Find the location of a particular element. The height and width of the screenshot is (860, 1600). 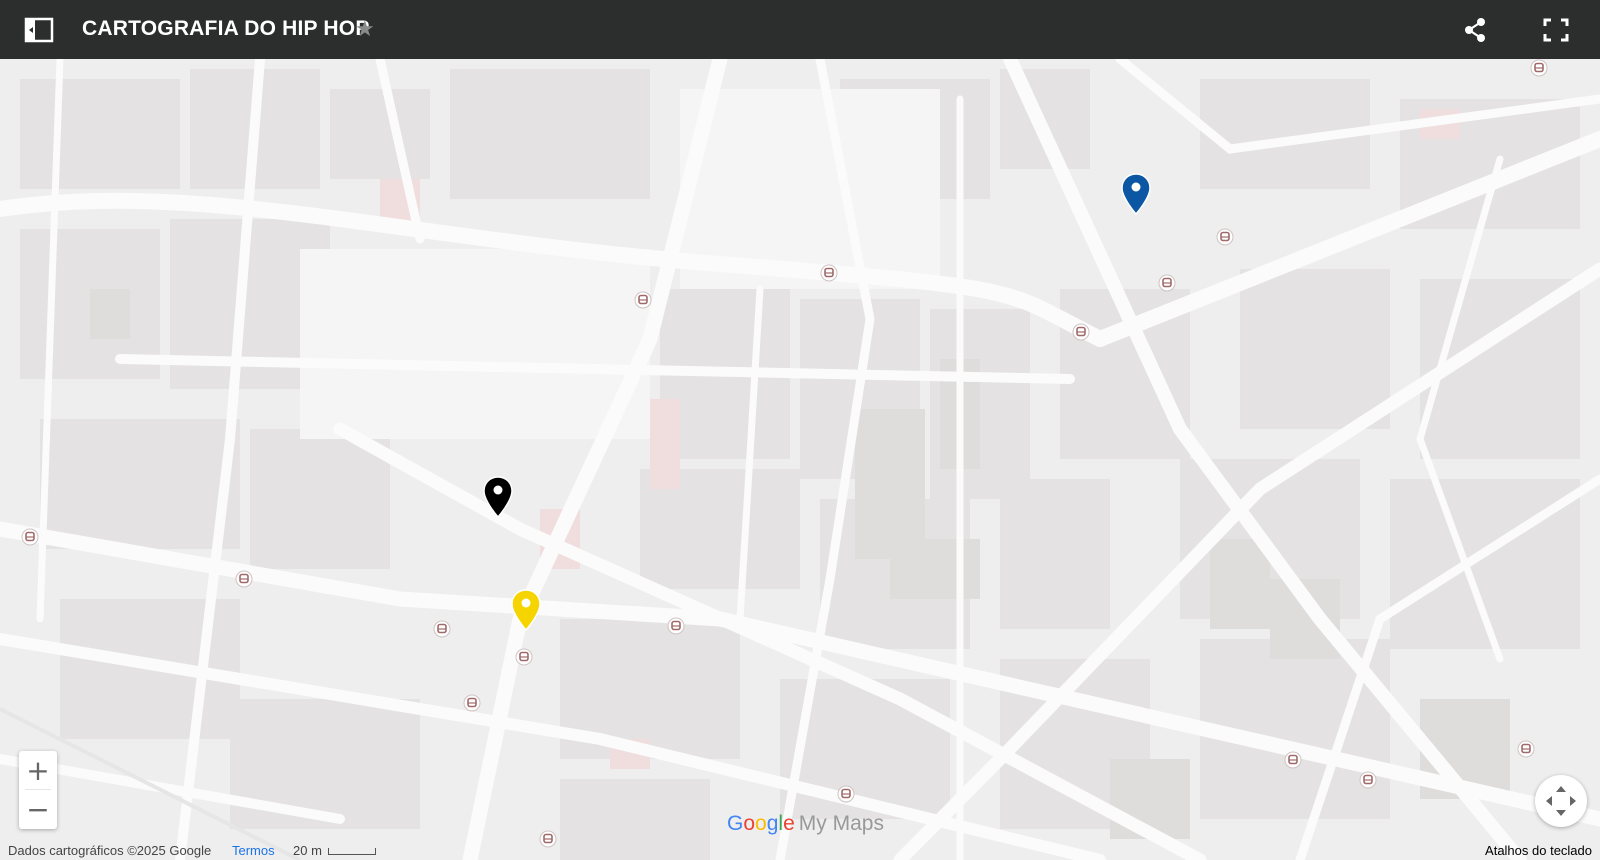

logo-letter: G is located at coordinates (735, 823).